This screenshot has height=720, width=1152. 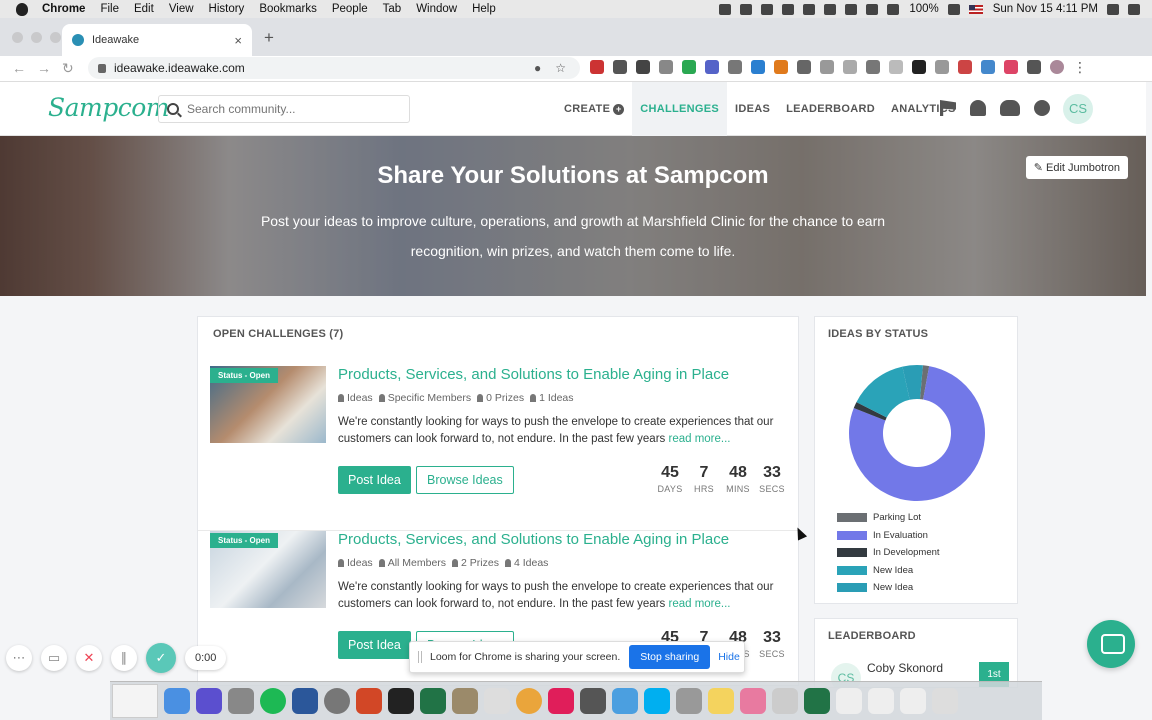 I want to click on menu-help: Help, so click(x=484, y=9).